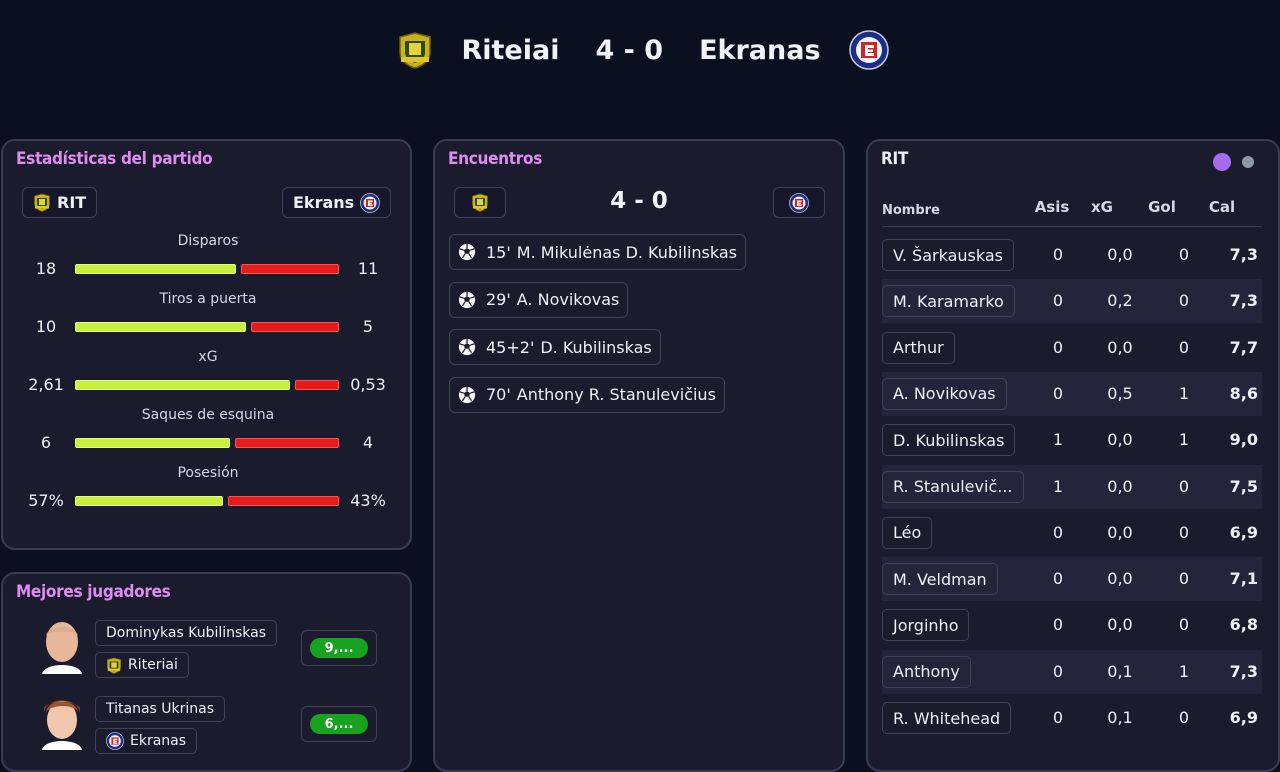  What do you see at coordinates (1102, 206) in the screenshot?
I see `col-header-xg: xG` at bounding box center [1102, 206].